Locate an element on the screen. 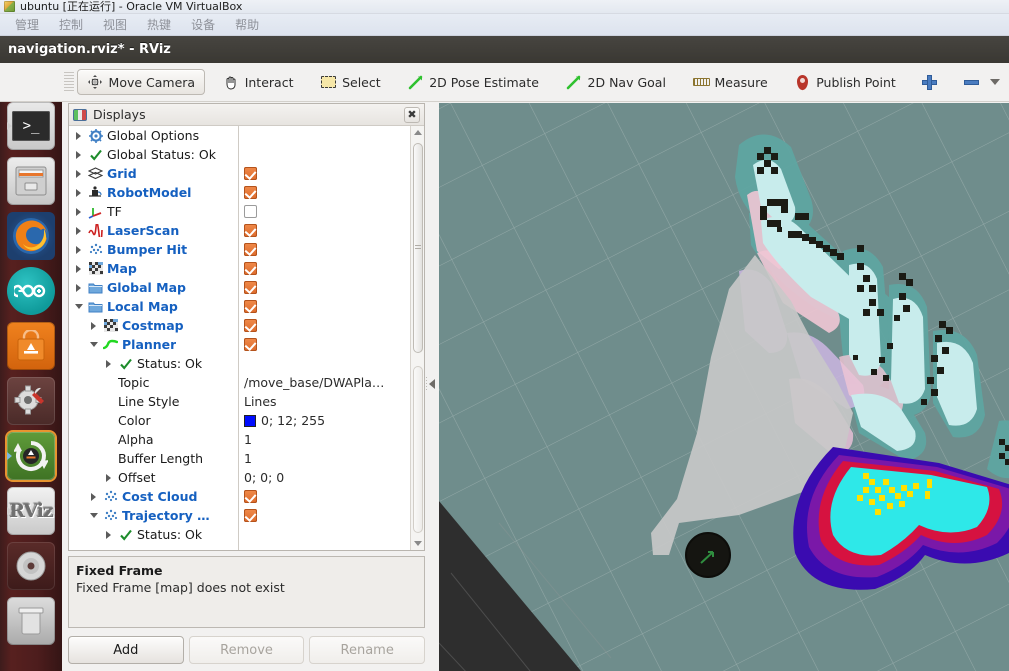  chevron-down-icon is located at coordinates (995, 82).